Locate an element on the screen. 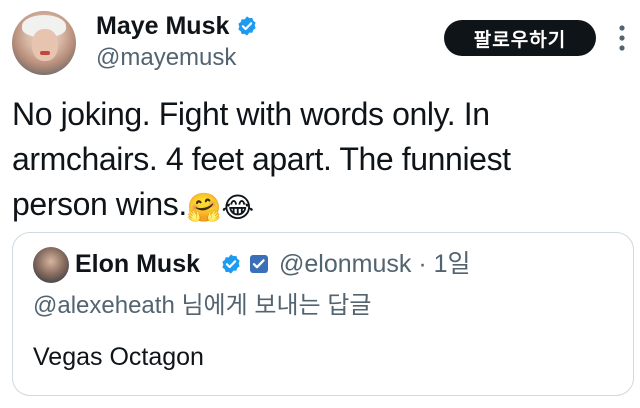  reply-context: @alexeheath 님에게 보내는 답글 is located at coordinates (202, 306).